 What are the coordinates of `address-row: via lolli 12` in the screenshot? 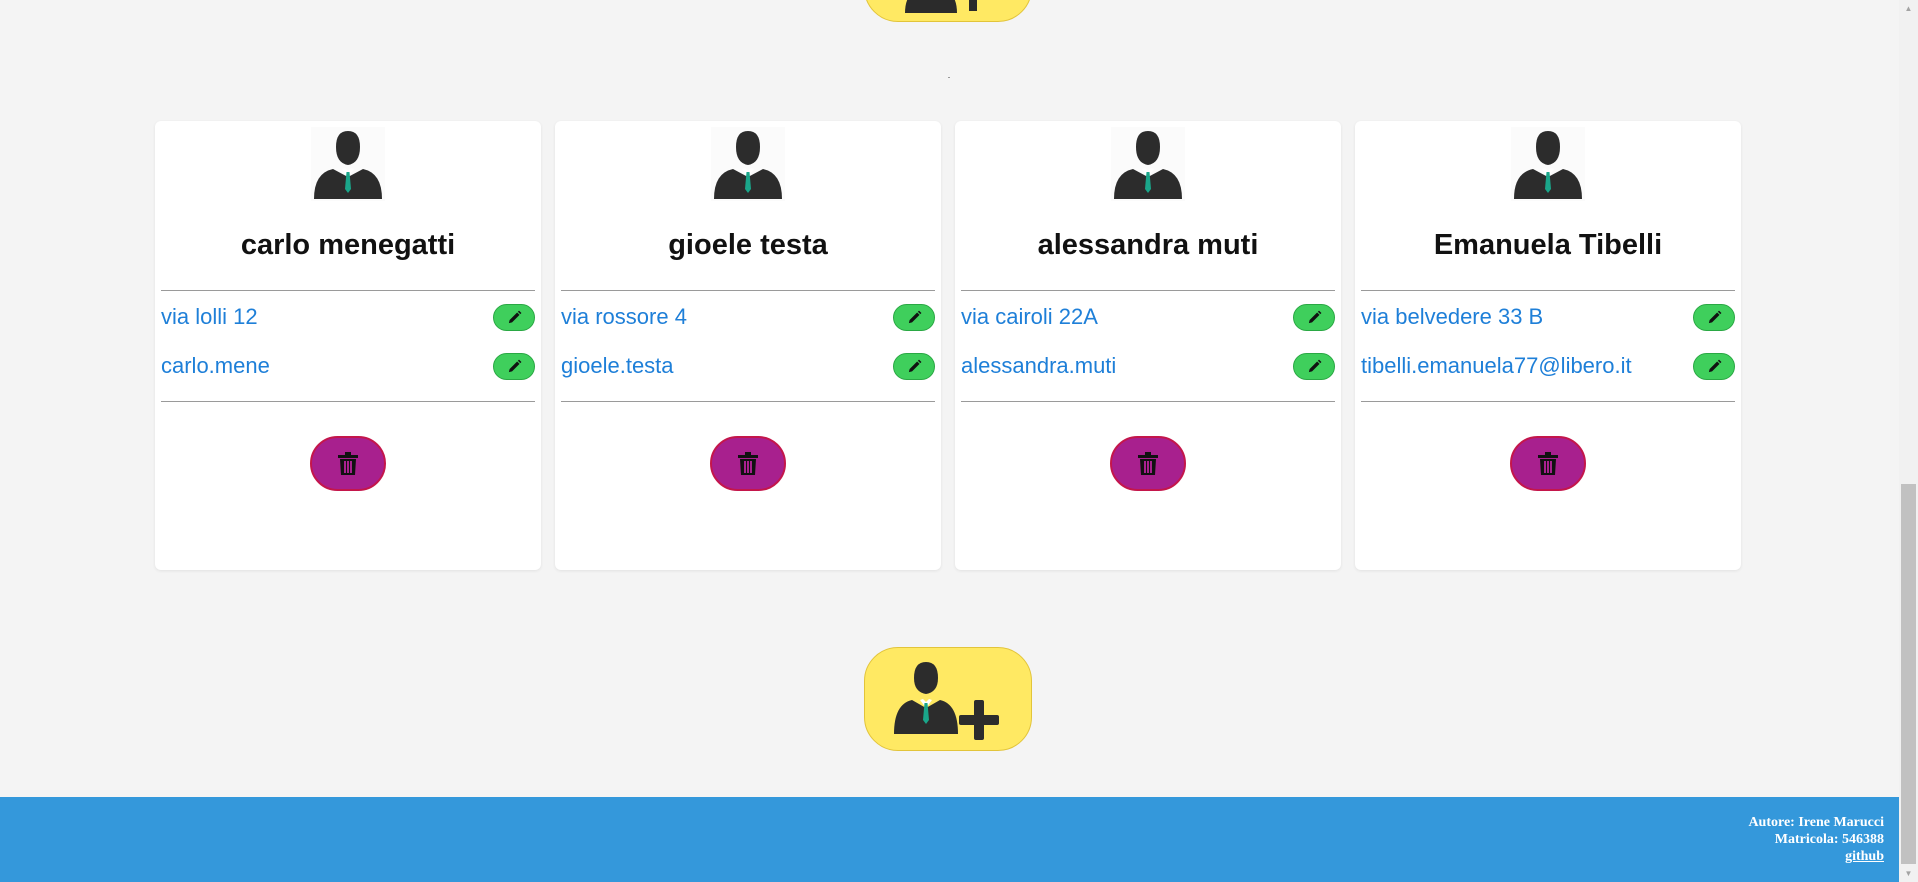 It's located at (348, 317).